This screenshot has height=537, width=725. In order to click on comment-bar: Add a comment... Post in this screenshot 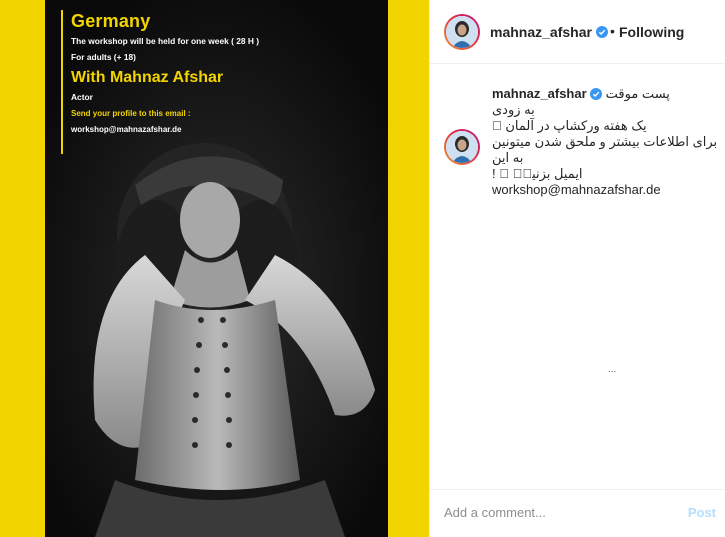, I will do `click(577, 513)`.